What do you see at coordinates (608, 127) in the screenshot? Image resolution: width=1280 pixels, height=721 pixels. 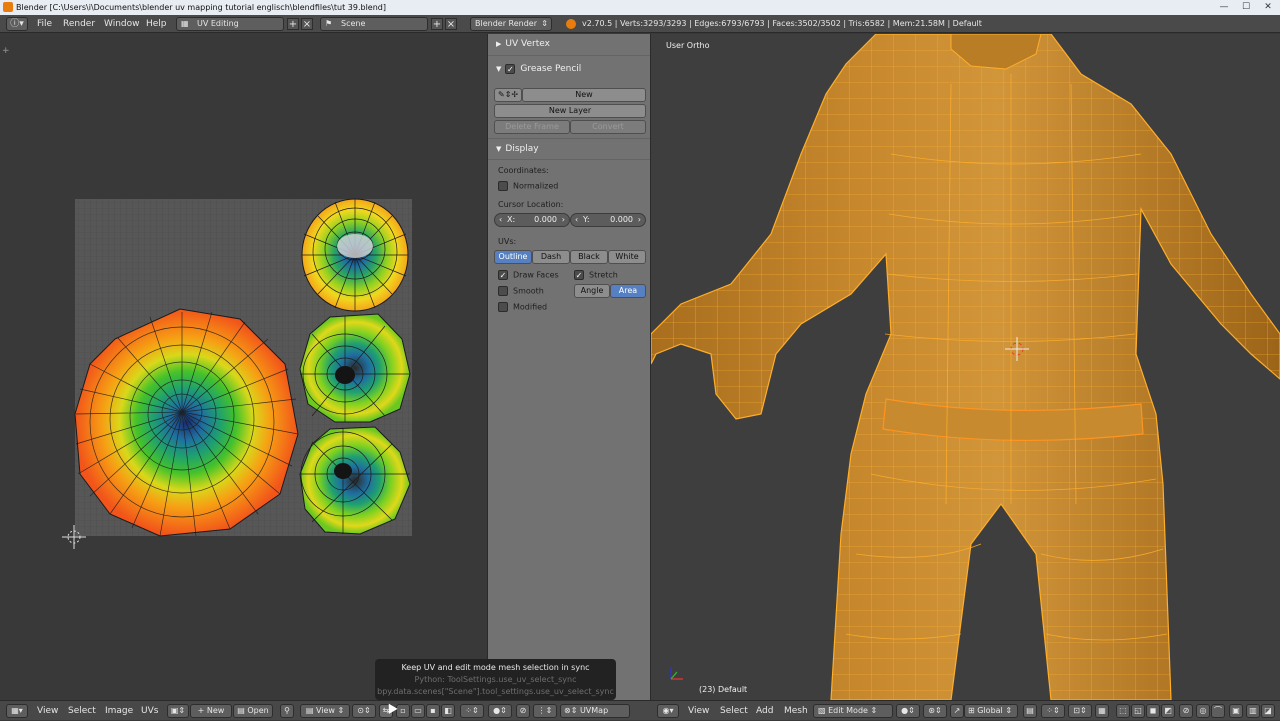 I see `convert-button: Convert` at bounding box center [608, 127].